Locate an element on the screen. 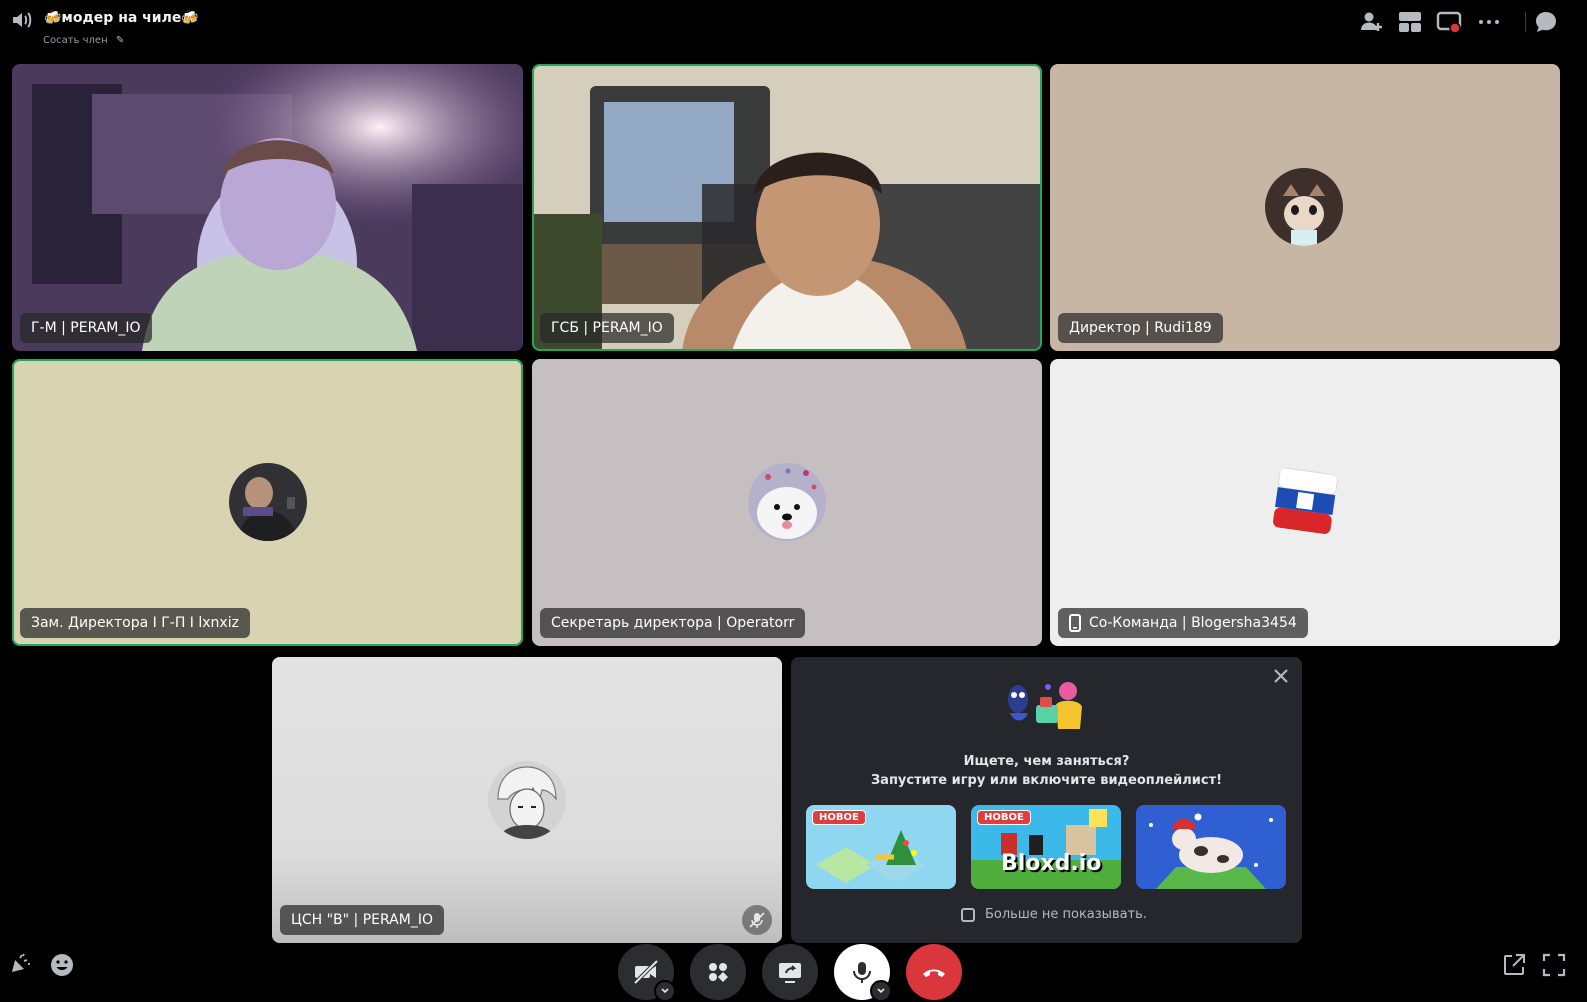 The image size is (1587, 1002). grid-layout-icon is located at coordinates (1410, 22).